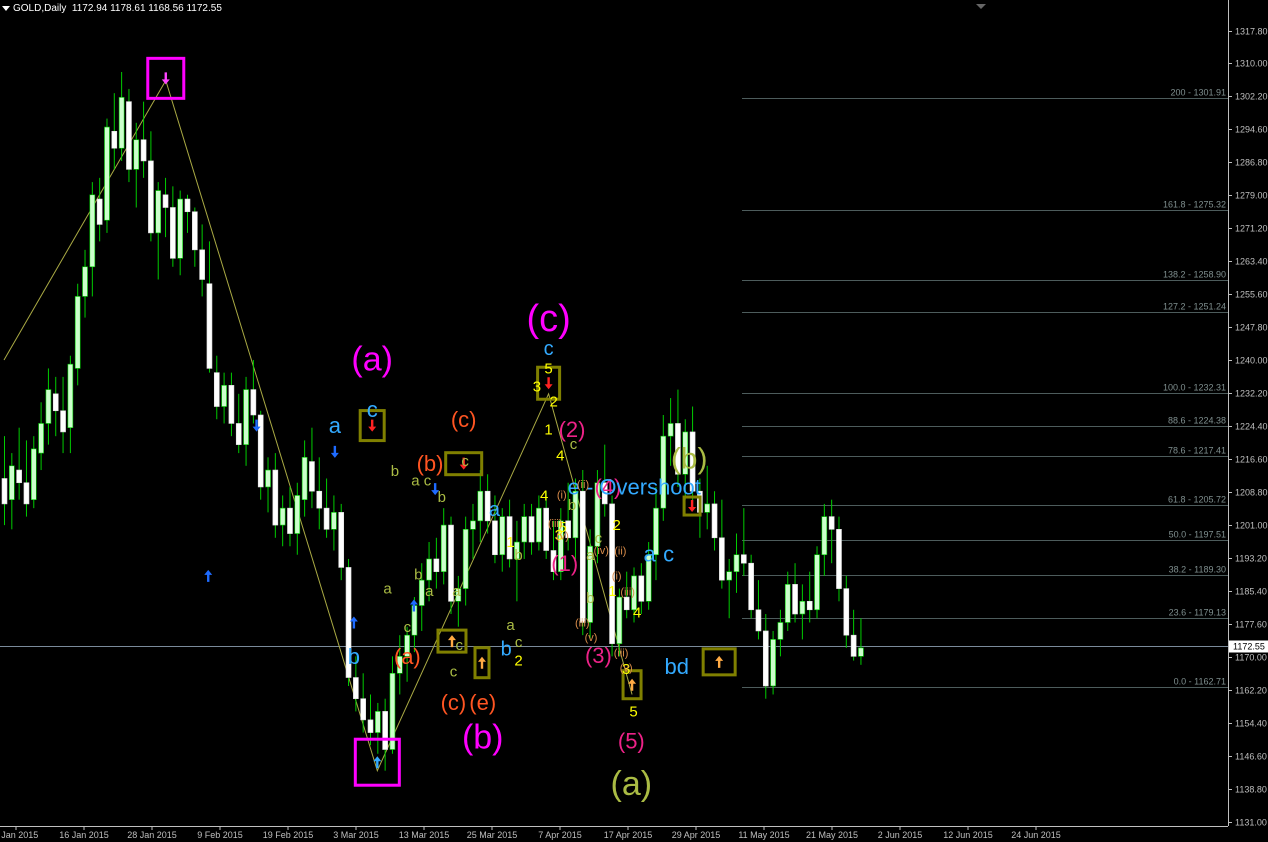 This screenshot has width=1268, height=842. Describe the element at coordinates (649, 554) in the screenshot. I see `wave-label: a` at that location.